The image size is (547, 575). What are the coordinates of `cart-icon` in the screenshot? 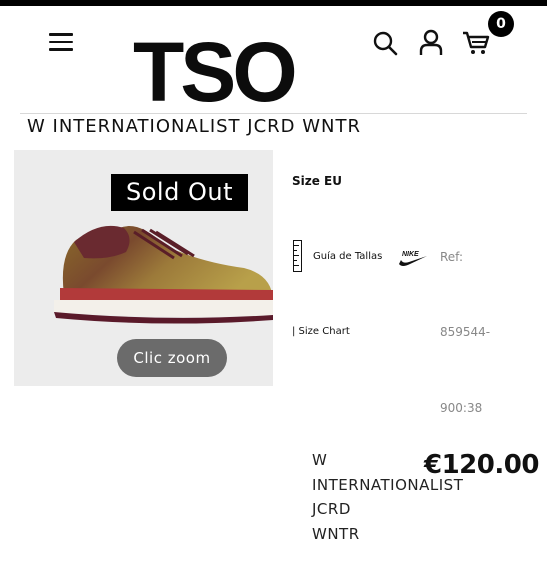 It's located at (476, 43).